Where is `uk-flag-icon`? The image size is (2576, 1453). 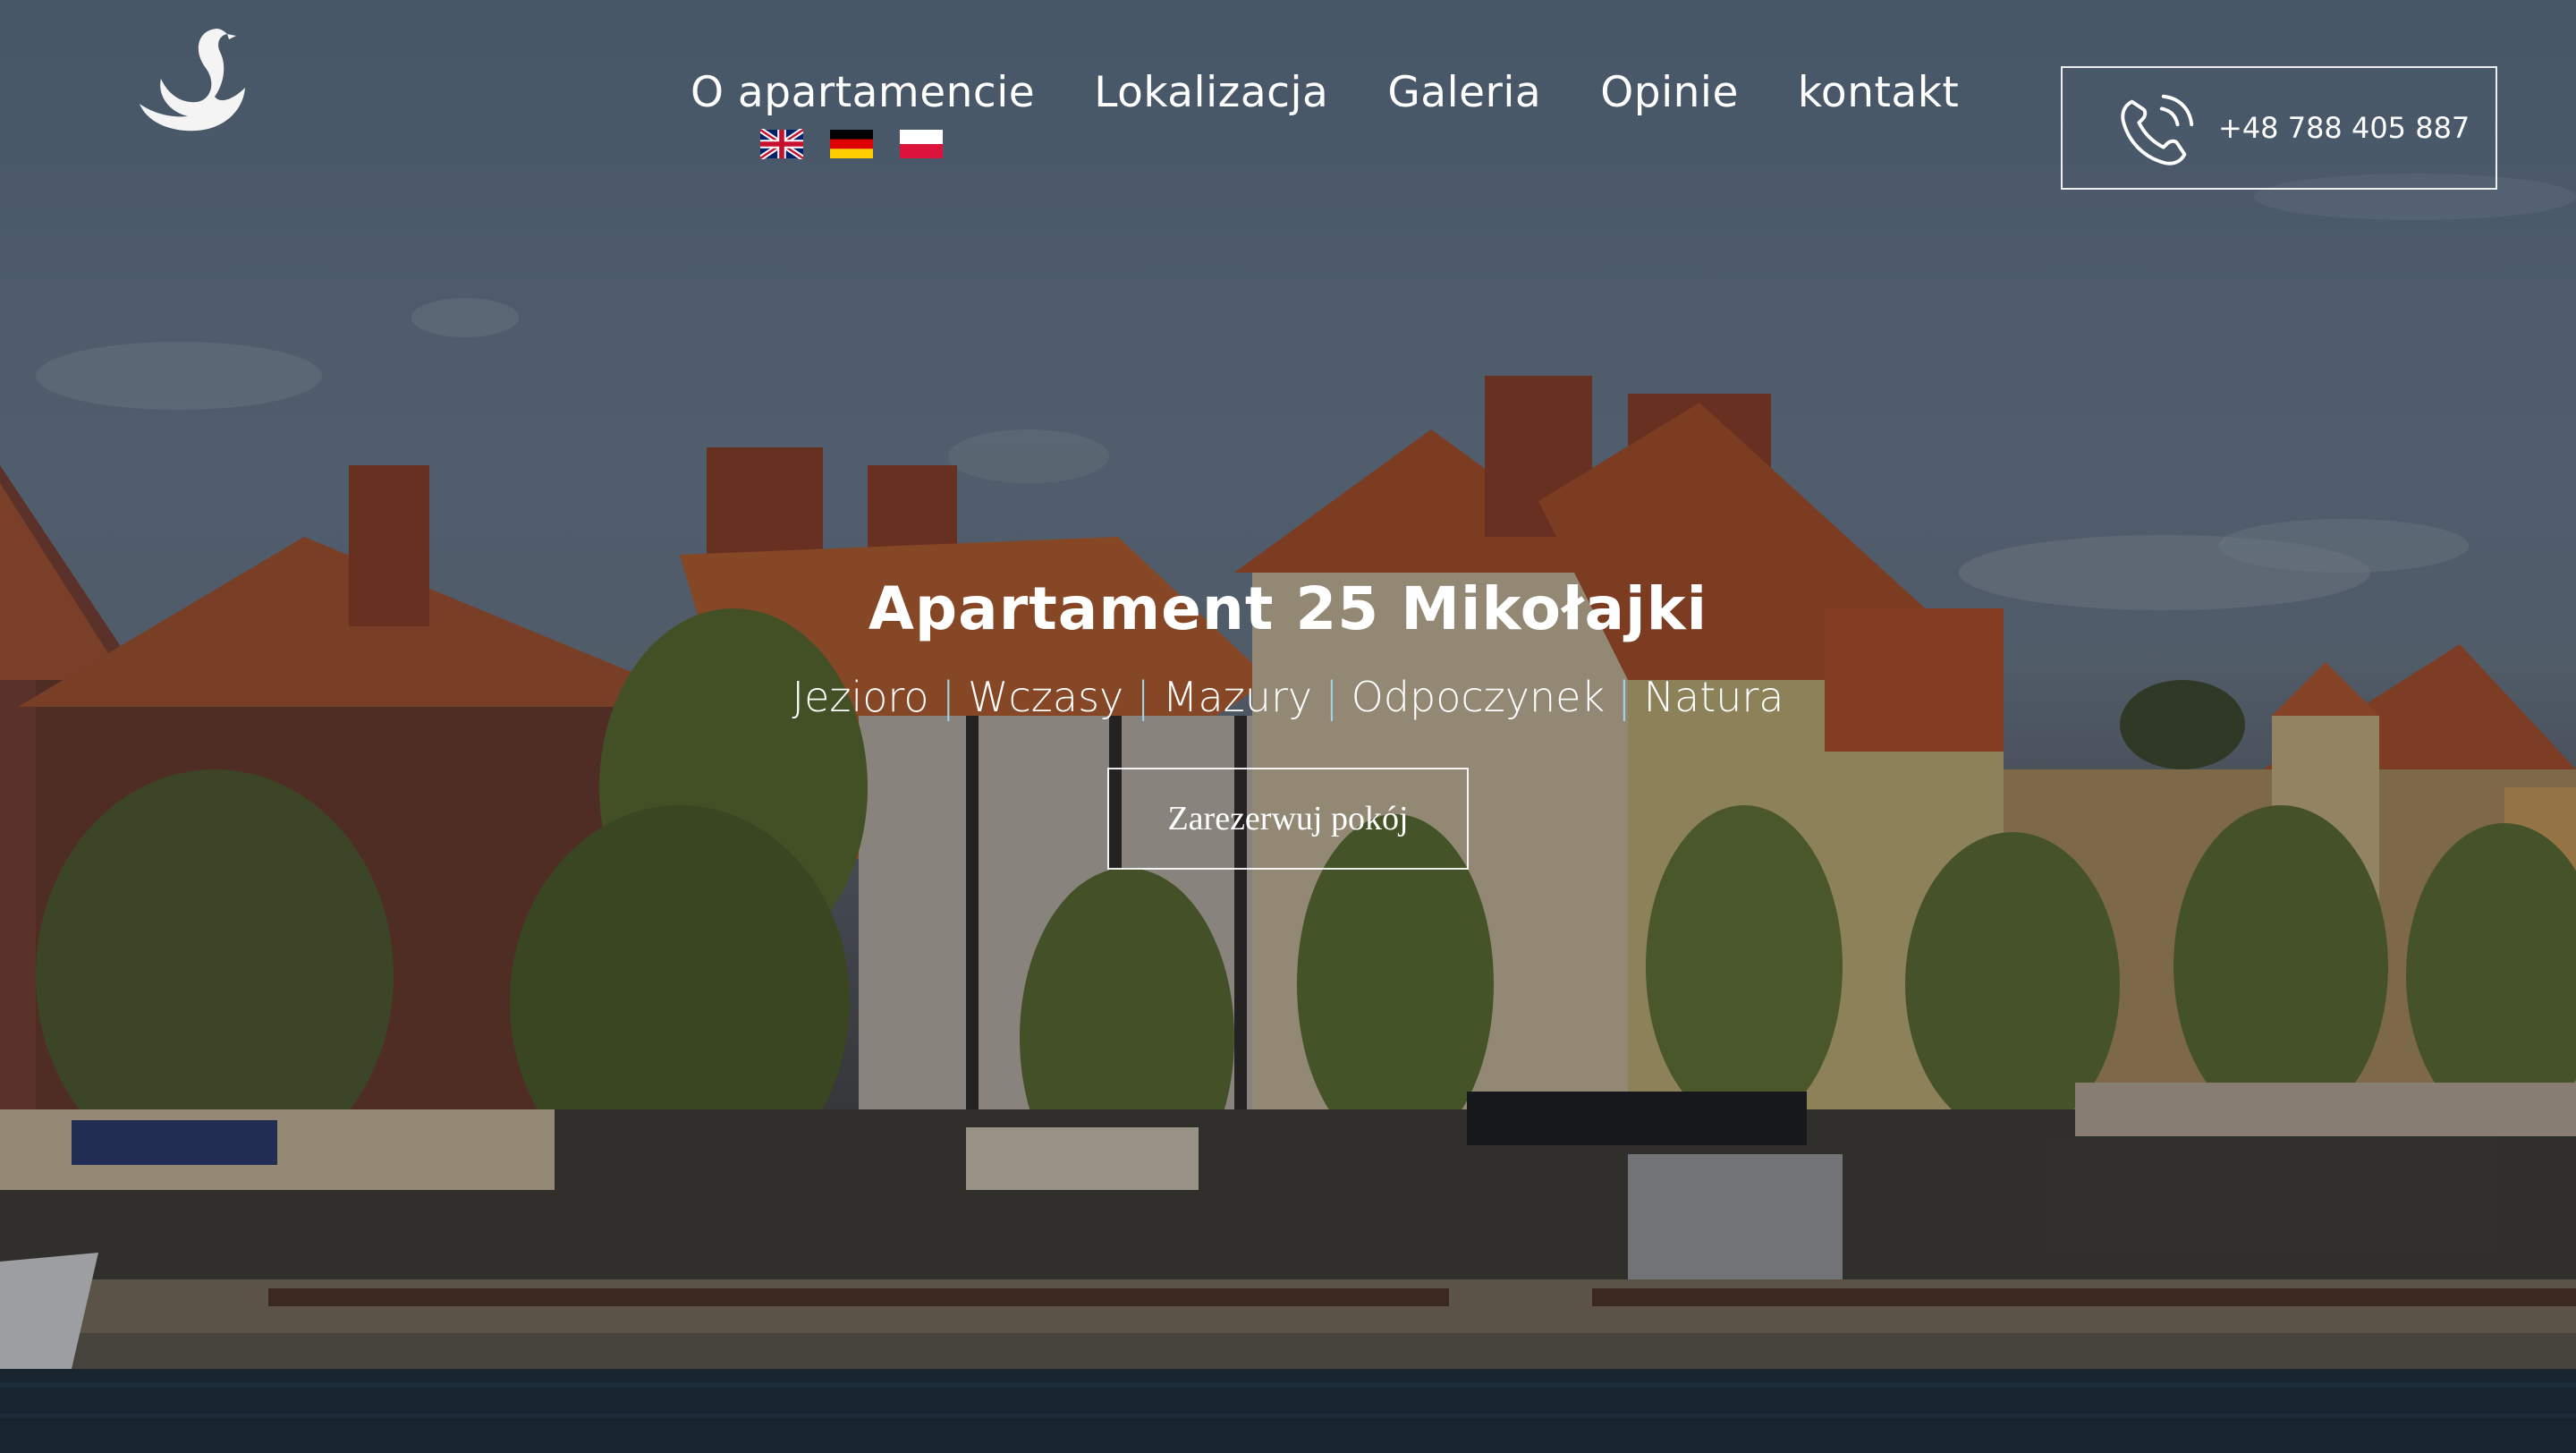
uk-flag-icon is located at coordinates (781, 144).